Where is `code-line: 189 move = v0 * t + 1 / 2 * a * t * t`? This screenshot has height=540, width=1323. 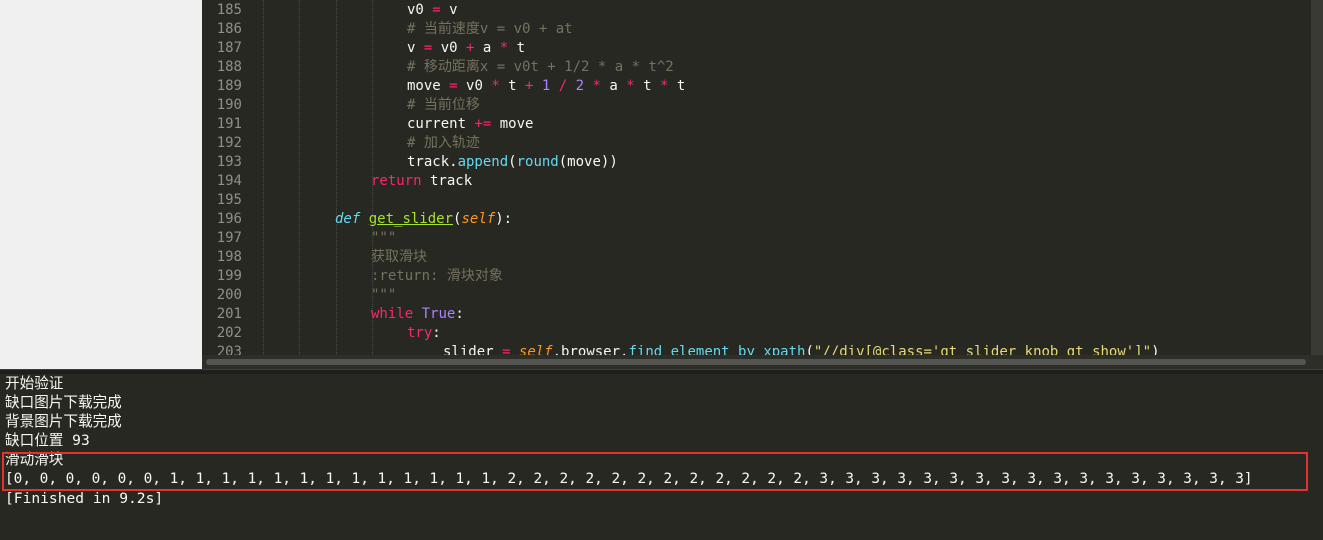 code-line: 189 move = v0 * t + 1 / 2 * a * t * t is located at coordinates (762, 86).